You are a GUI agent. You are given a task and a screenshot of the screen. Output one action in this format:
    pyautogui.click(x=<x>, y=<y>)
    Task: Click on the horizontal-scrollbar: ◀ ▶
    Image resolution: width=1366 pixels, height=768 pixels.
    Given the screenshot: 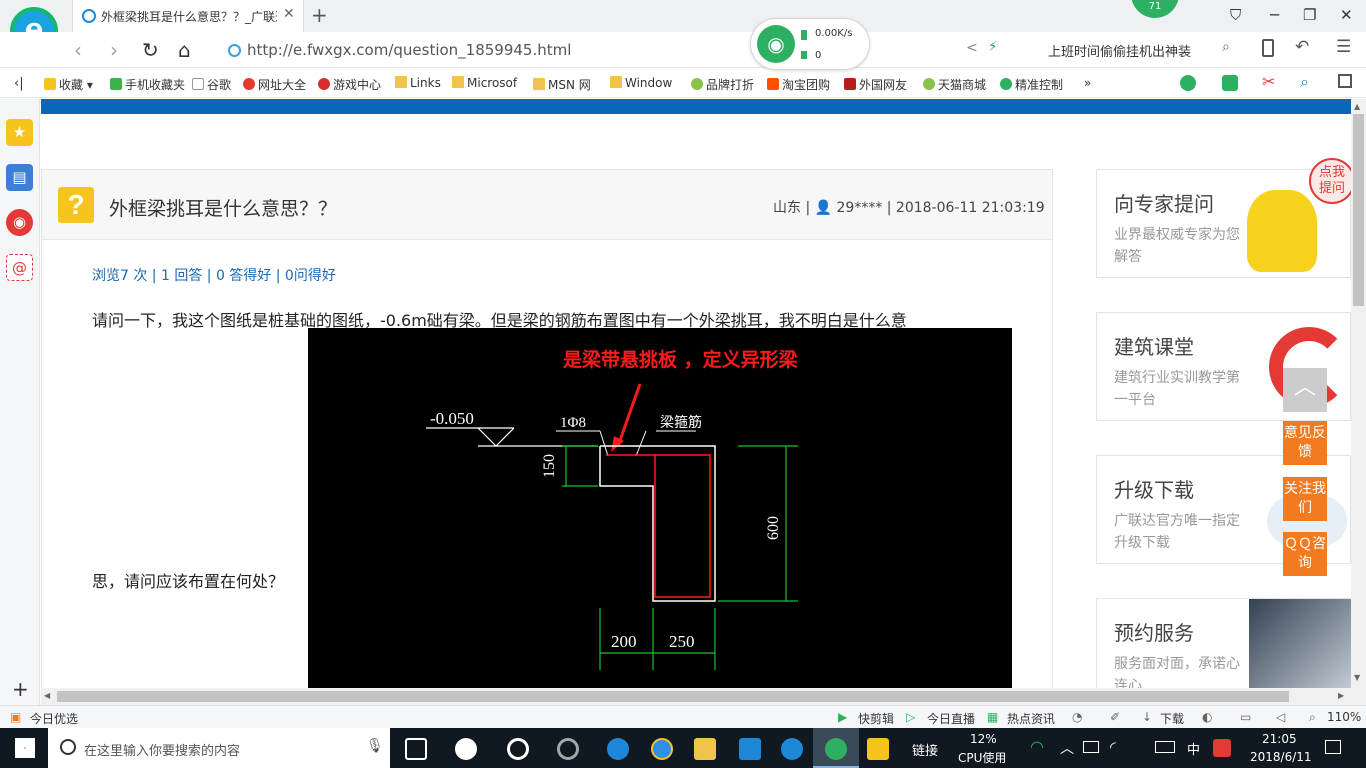 What is the action you would take?
    pyautogui.click(x=696, y=696)
    